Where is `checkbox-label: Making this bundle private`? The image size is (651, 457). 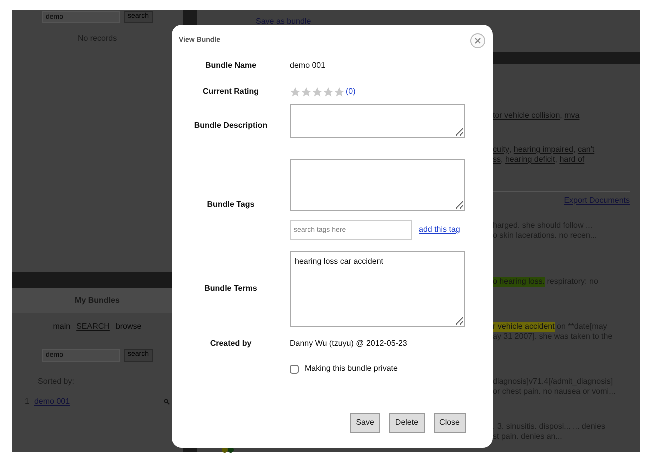 checkbox-label: Making this bundle private is located at coordinates (351, 369).